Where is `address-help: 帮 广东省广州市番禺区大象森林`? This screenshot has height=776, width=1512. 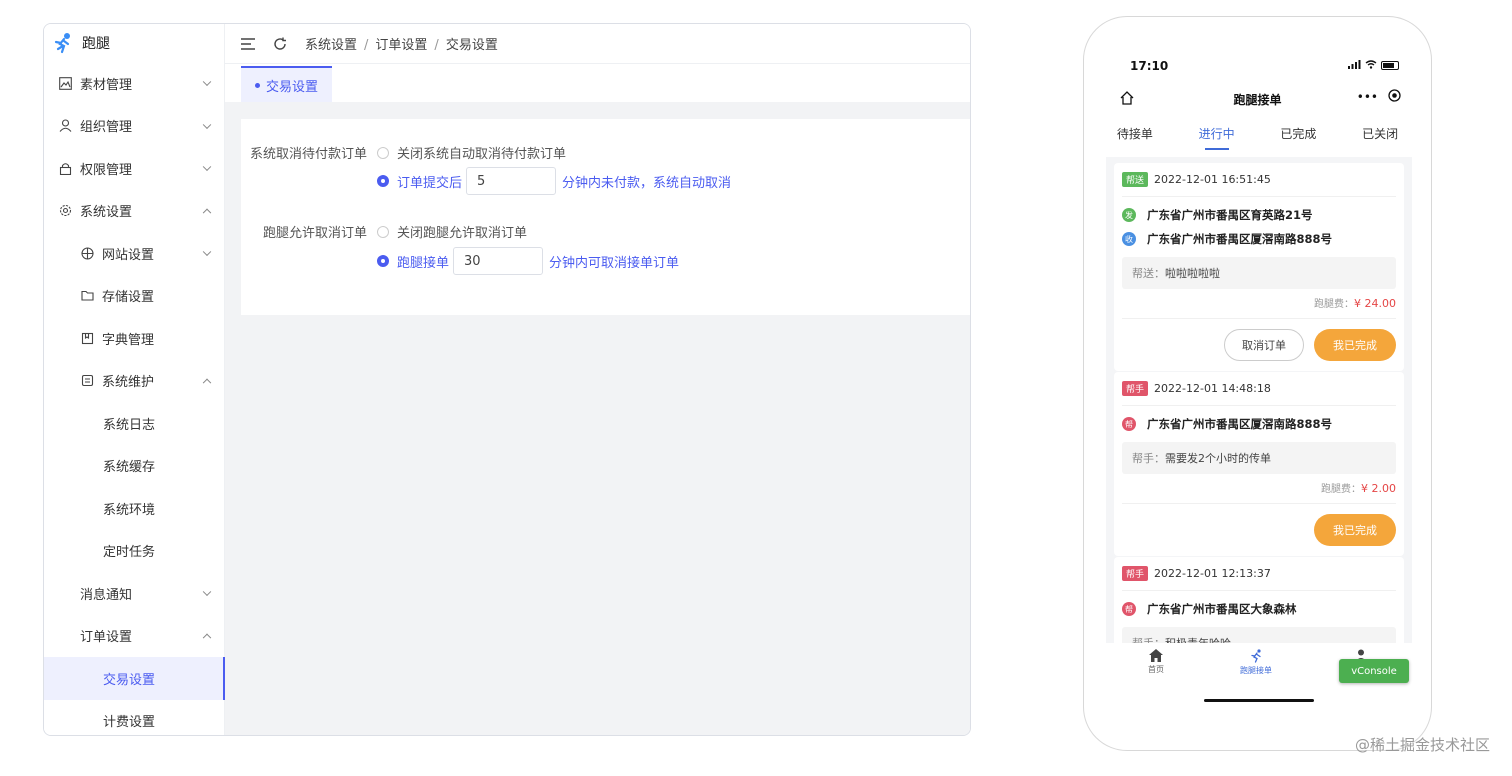 address-help: 帮 广东省广州市番禺区大象森林 is located at coordinates (1259, 609).